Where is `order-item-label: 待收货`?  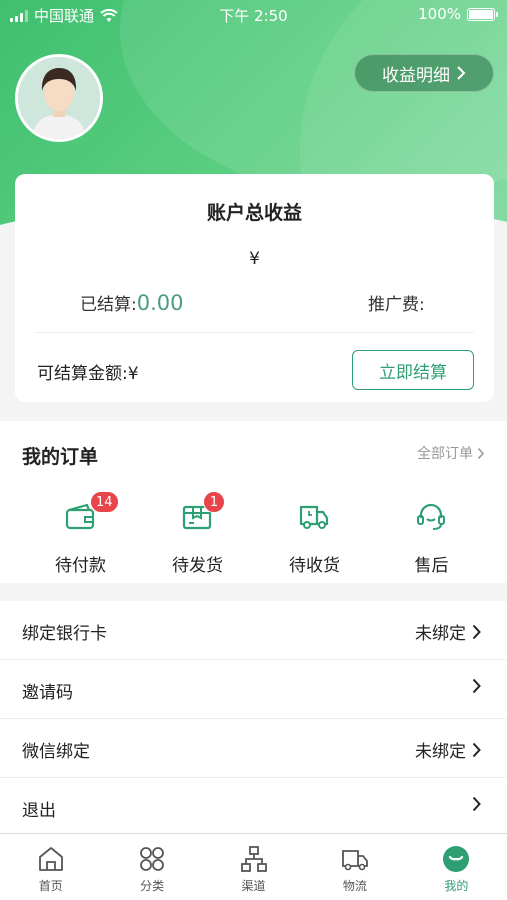 order-item-label: 待收货 is located at coordinates (314, 566).